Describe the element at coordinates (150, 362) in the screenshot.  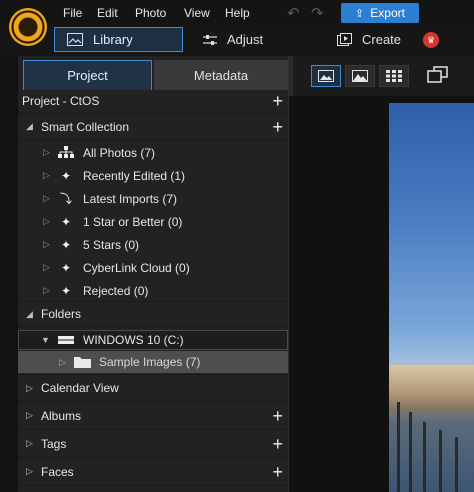
I see `folder-label: Sample Images (7)` at that location.